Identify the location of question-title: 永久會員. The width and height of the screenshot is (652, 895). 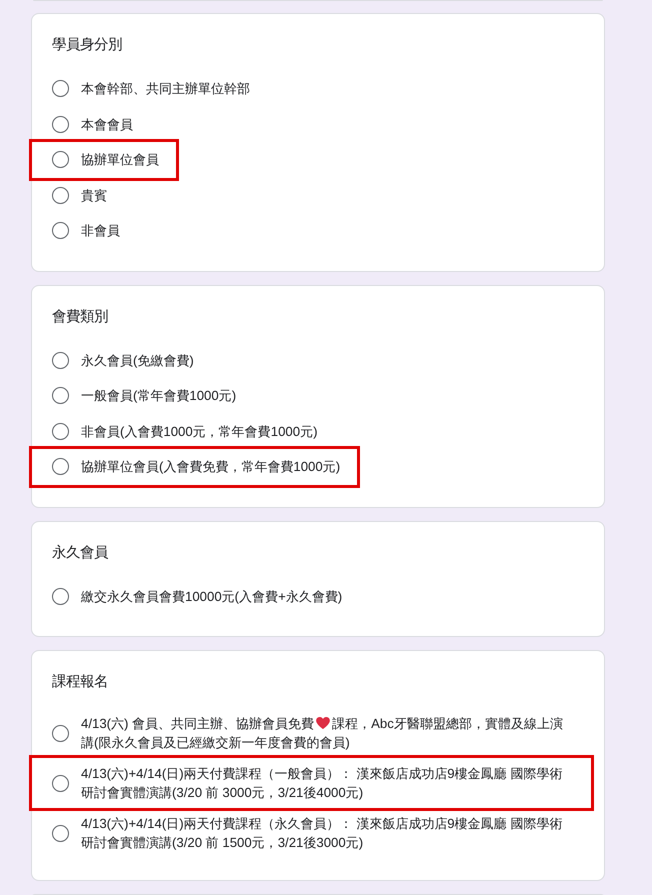
(80, 553).